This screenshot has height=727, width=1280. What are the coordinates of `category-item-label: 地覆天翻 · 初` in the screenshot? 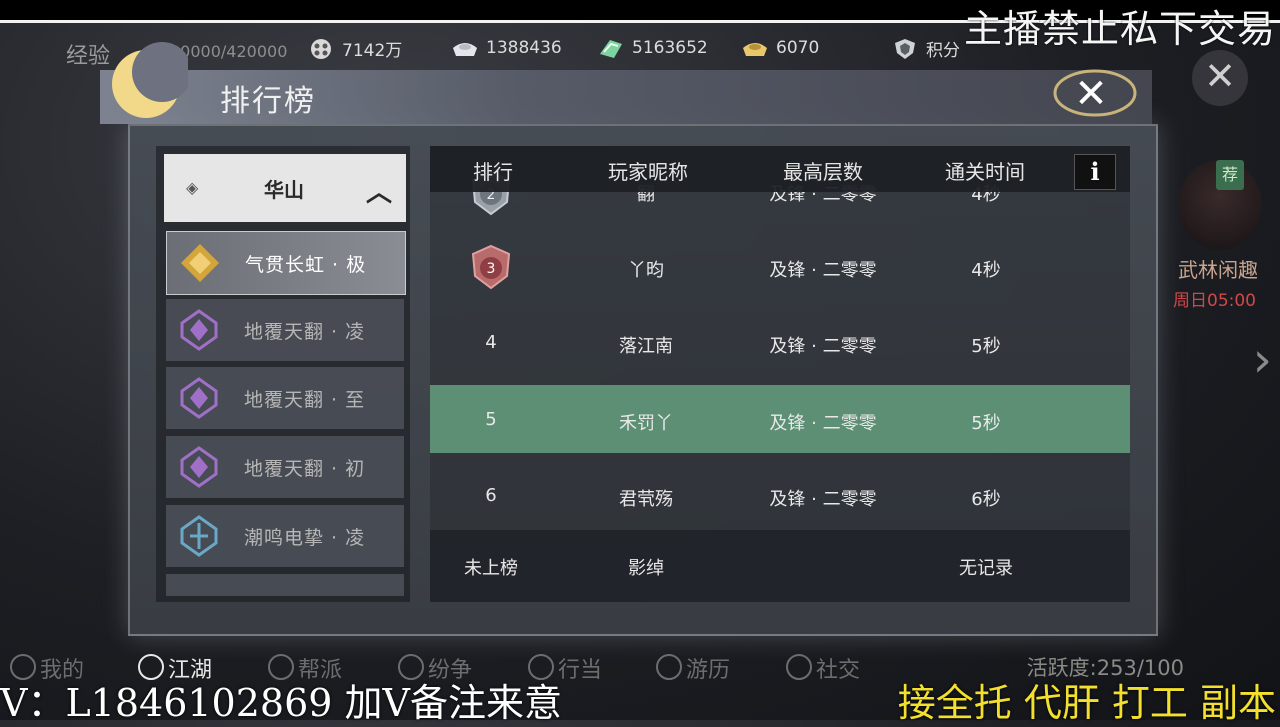 It's located at (305, 469).